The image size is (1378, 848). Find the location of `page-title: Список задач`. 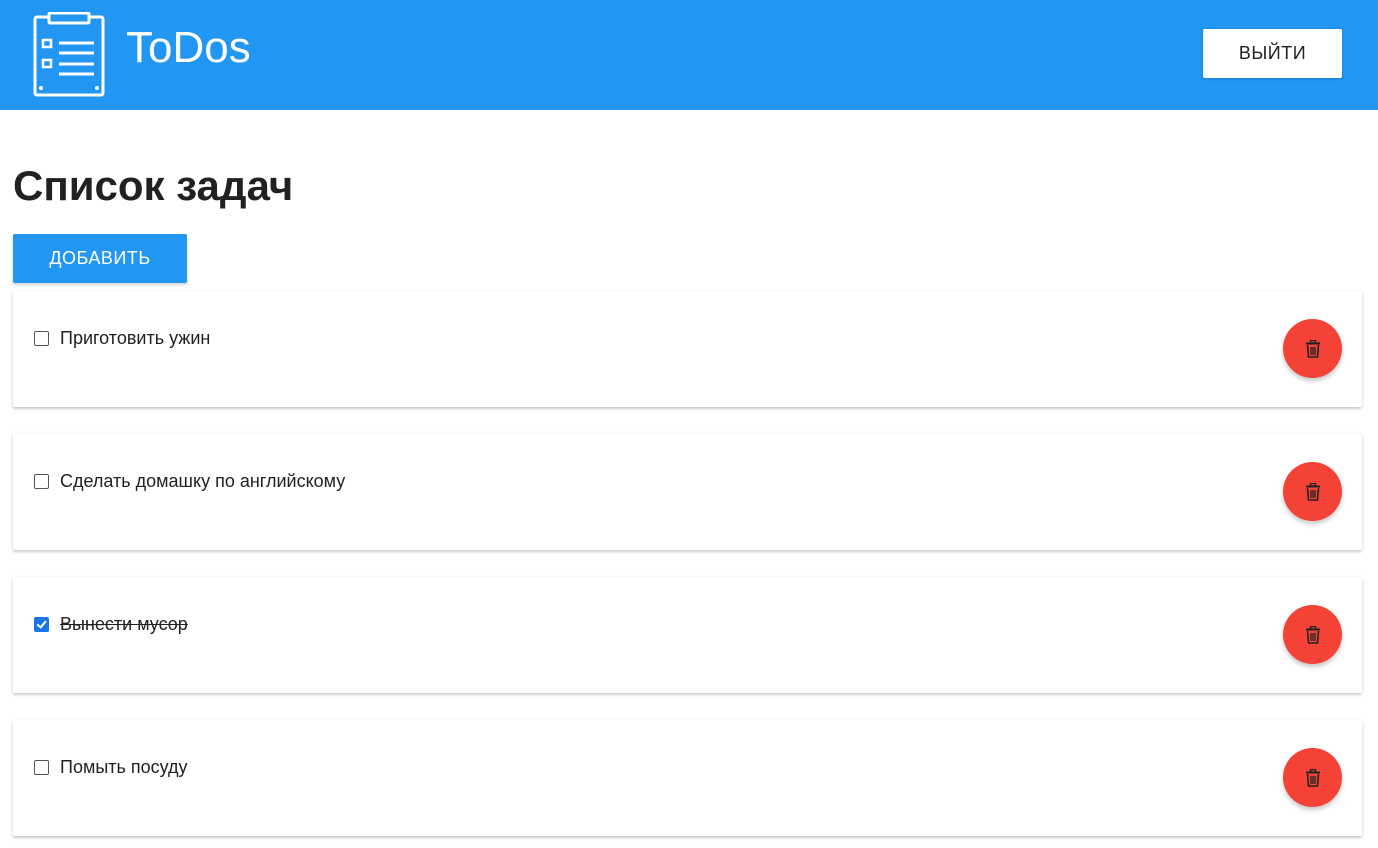

page-title: Список задач is located at coordinates (153, 185).